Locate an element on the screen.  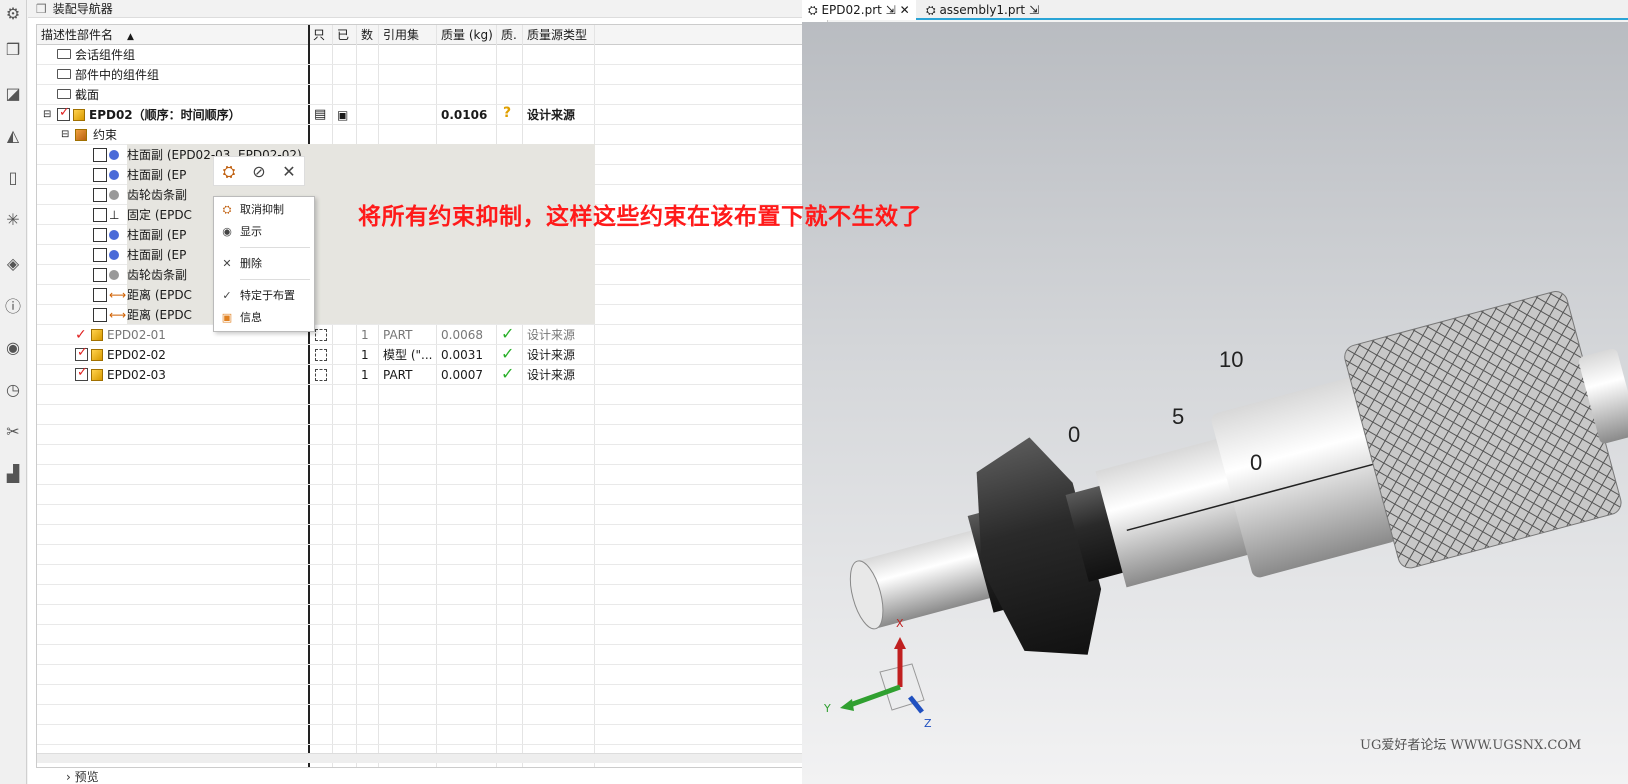
reuse-library-icon: ▯ is located at coordinates (13, 177).